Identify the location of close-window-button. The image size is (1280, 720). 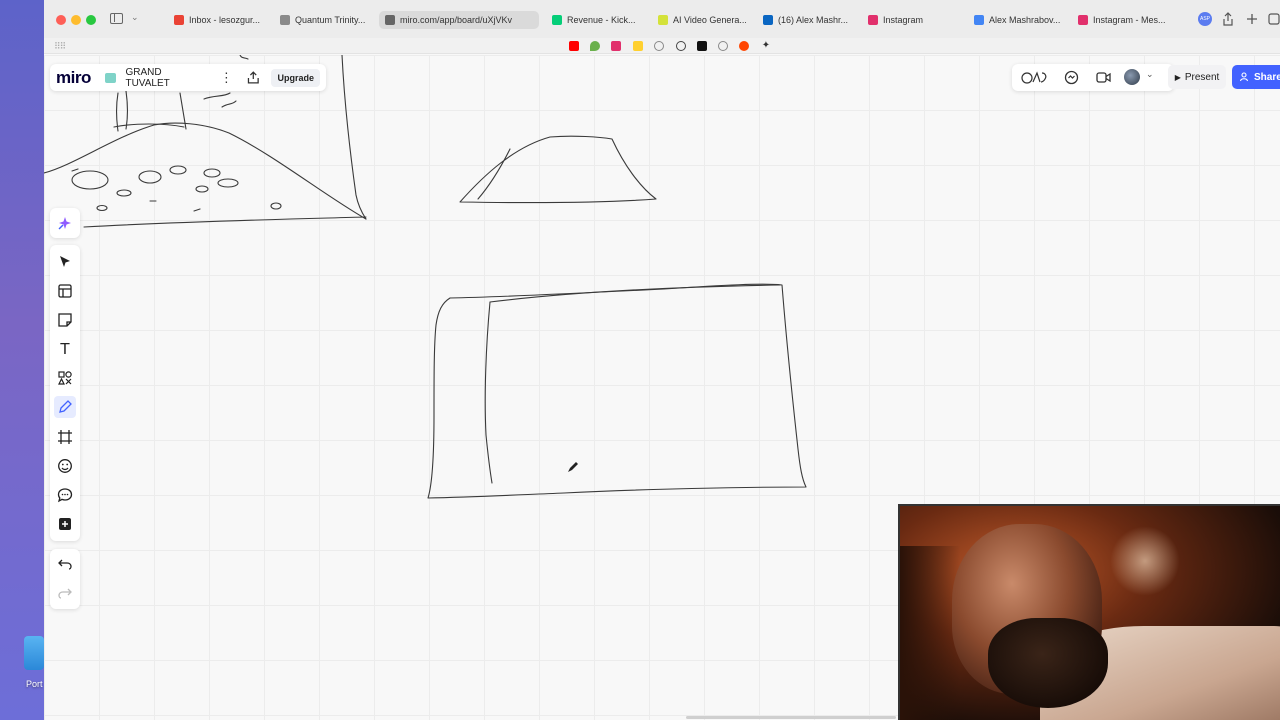
(61, 20).